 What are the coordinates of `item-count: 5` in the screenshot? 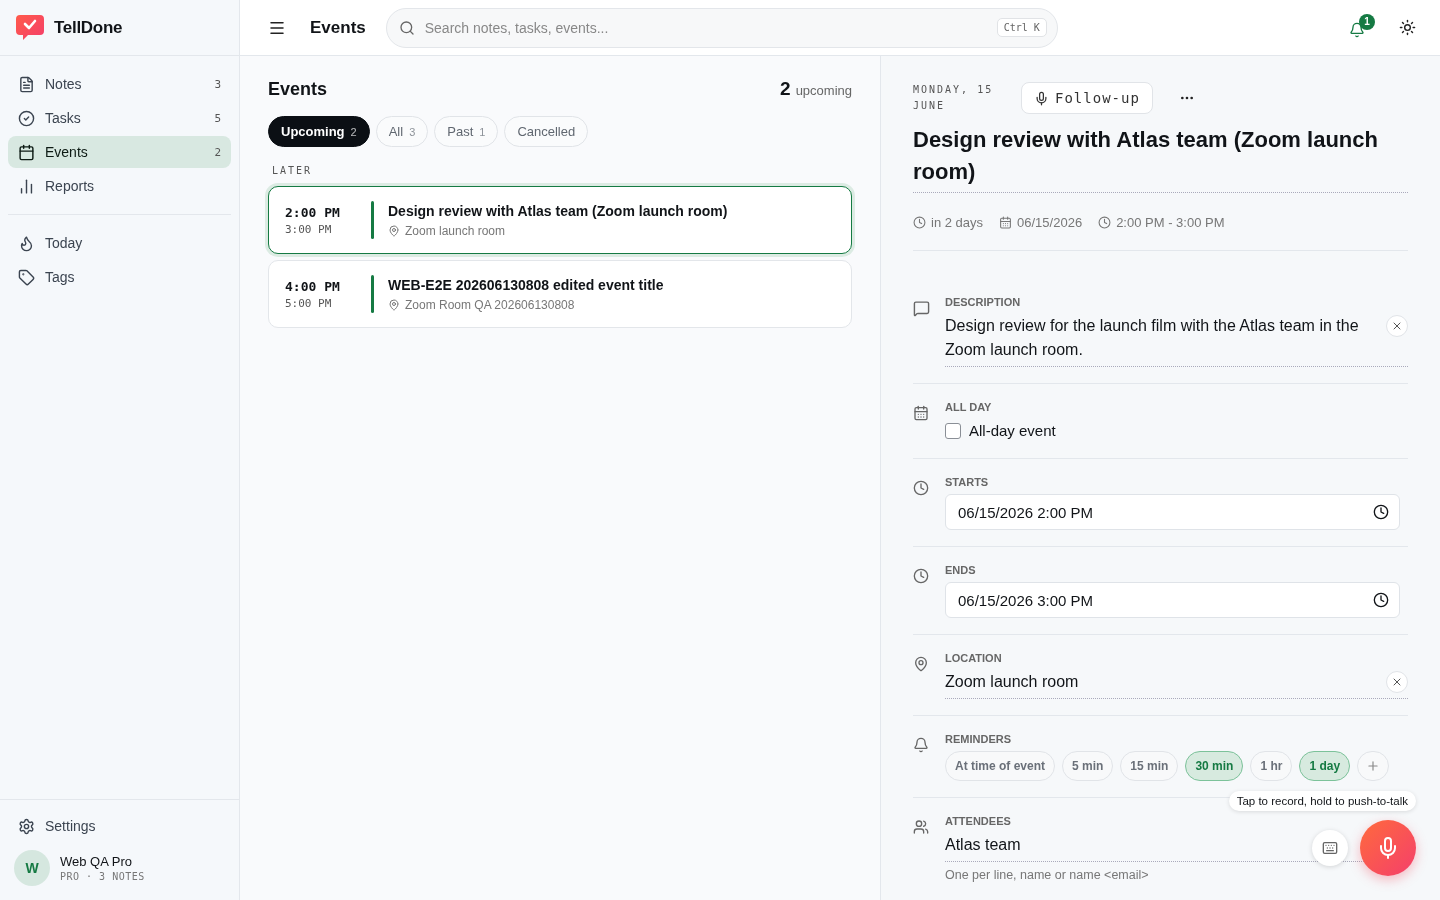 It's located at (217, 118).